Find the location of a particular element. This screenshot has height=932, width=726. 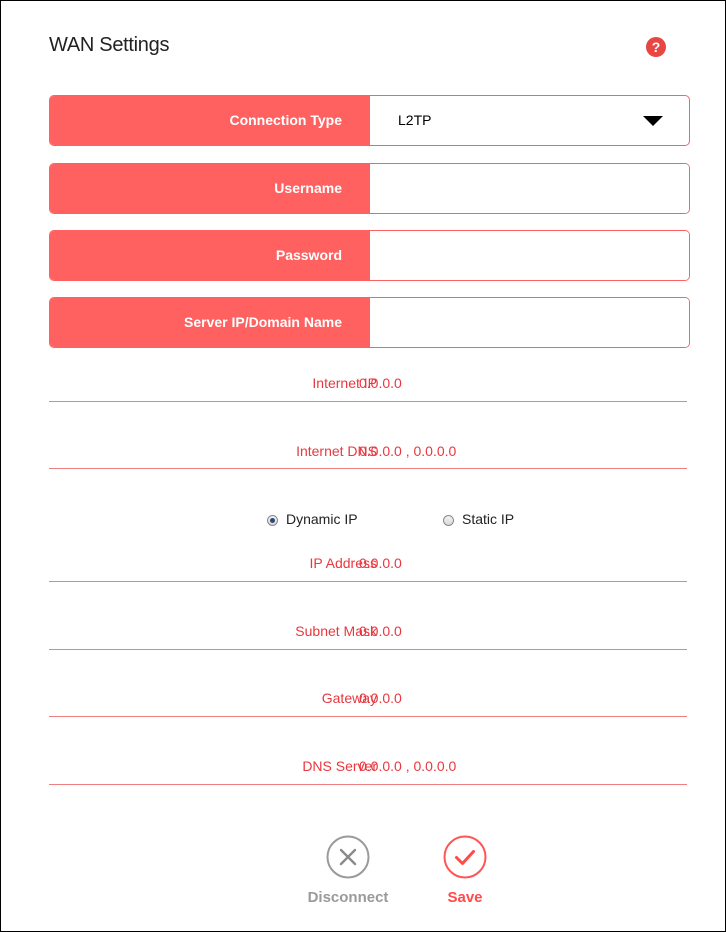

static-ip-label: Static IP is located at coordinates (488, 519).